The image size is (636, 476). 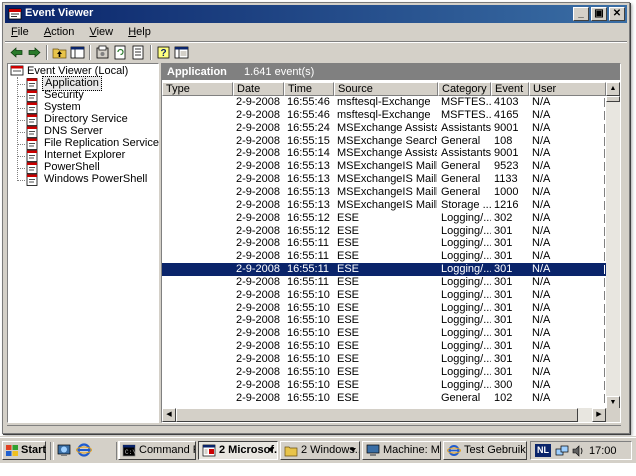 What do you see at coordinates (258, 89) in the screenshot?
I see `column-header-date: Date` at bounding box center [258, 89].